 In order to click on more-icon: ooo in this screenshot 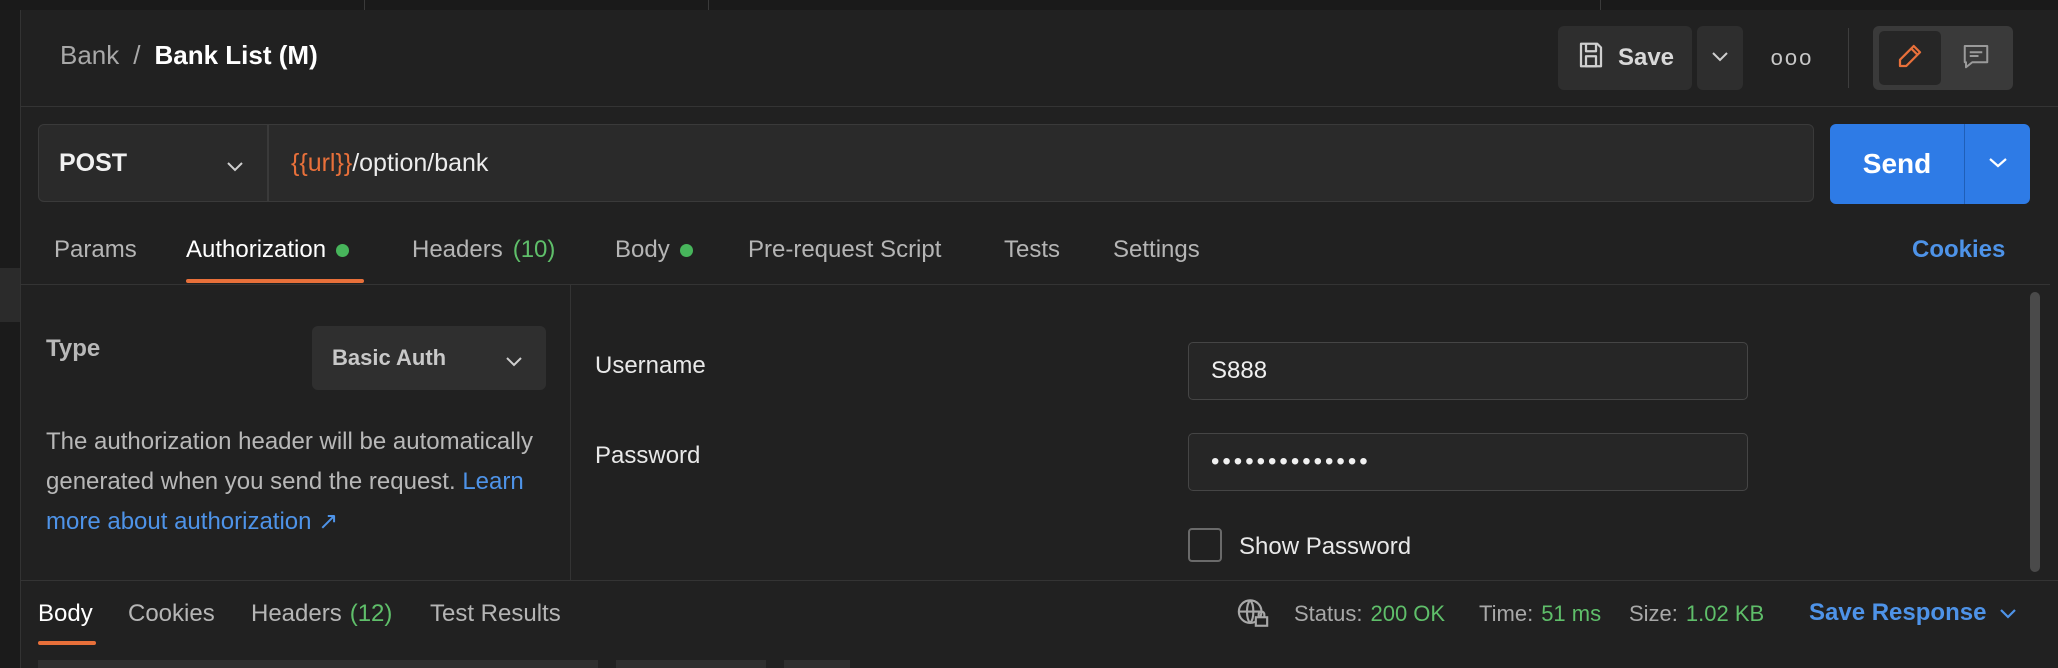, I will do `click(1792, 57)`.